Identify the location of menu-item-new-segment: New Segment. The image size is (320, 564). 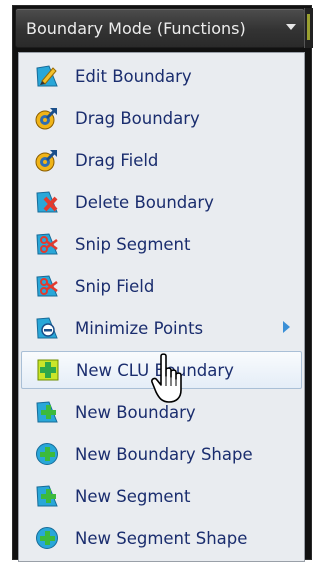
(161, 496).